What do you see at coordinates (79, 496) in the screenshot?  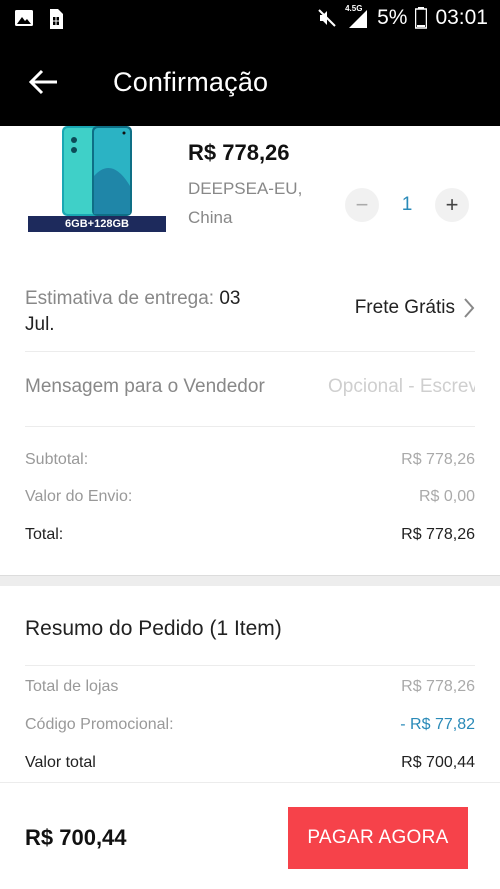 I see `shipping-cost-label: Valor do Envio:` at bounding box center [79, 496].